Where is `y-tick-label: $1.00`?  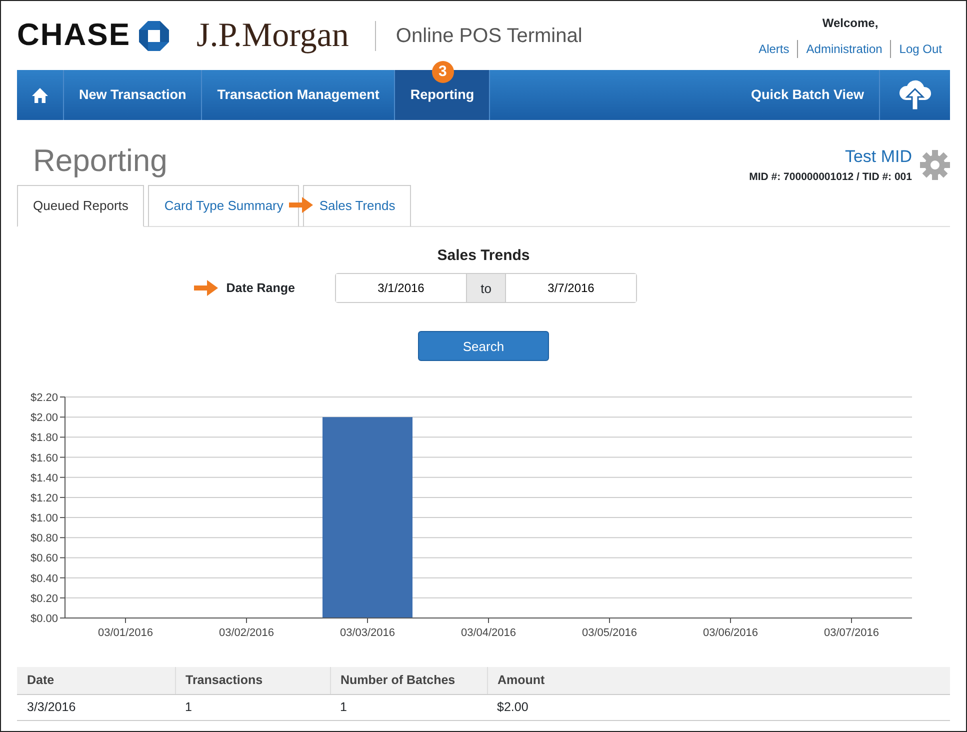
y-tick-label: $1.00 is located at coordinates (44, 518).